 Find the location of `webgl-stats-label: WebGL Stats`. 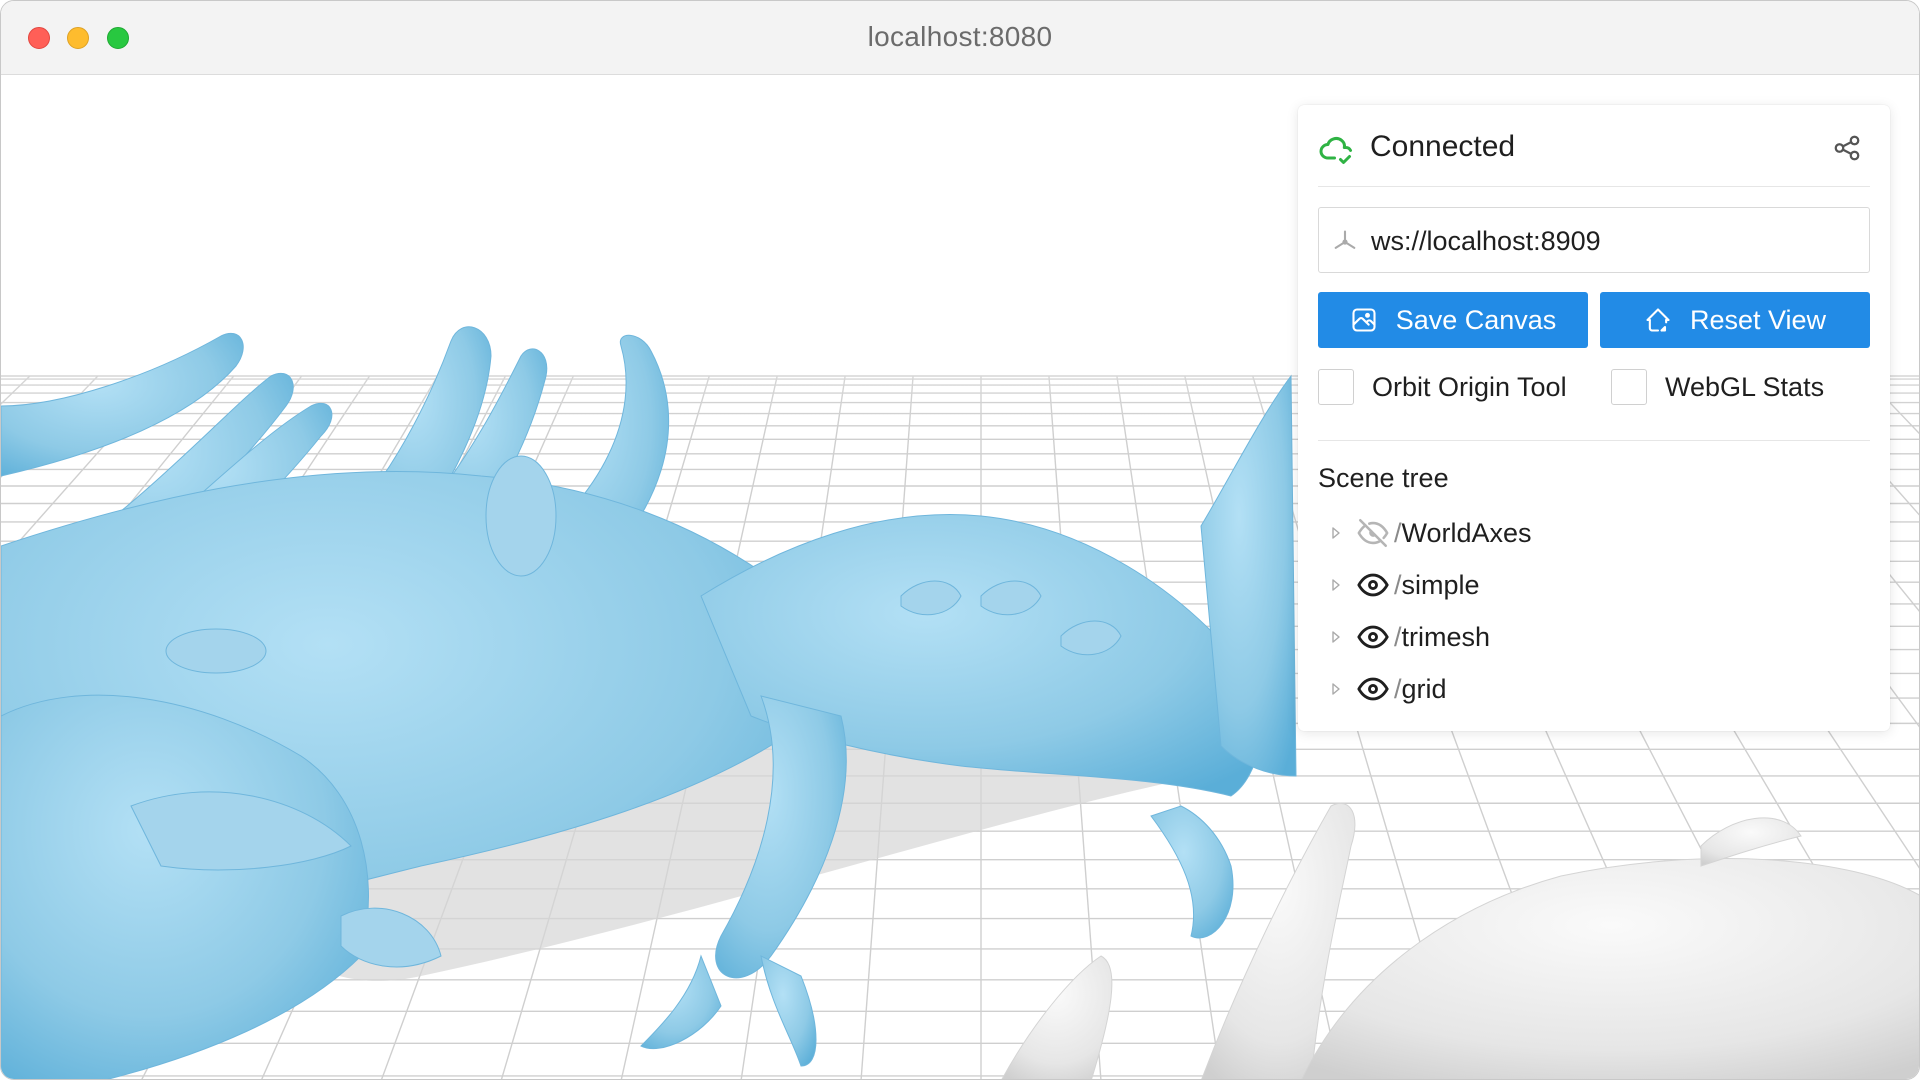

webgl-stats-label: WebGL Stats is located at coordinates (1745, 386).